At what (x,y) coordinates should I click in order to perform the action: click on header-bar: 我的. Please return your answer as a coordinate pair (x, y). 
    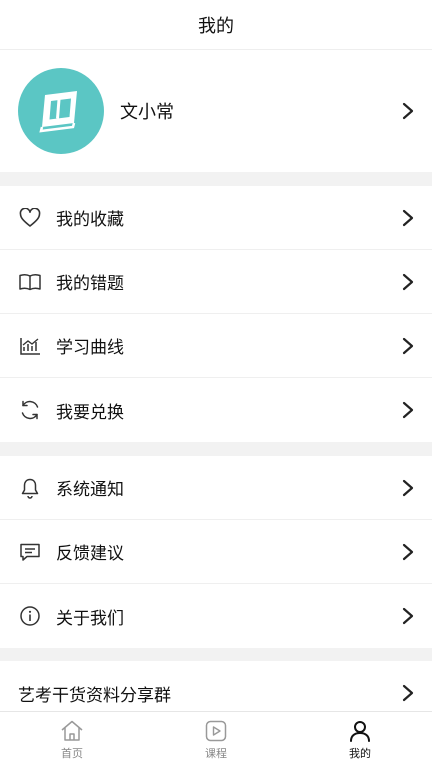
    Looking at the image, I should click on (216, 25).